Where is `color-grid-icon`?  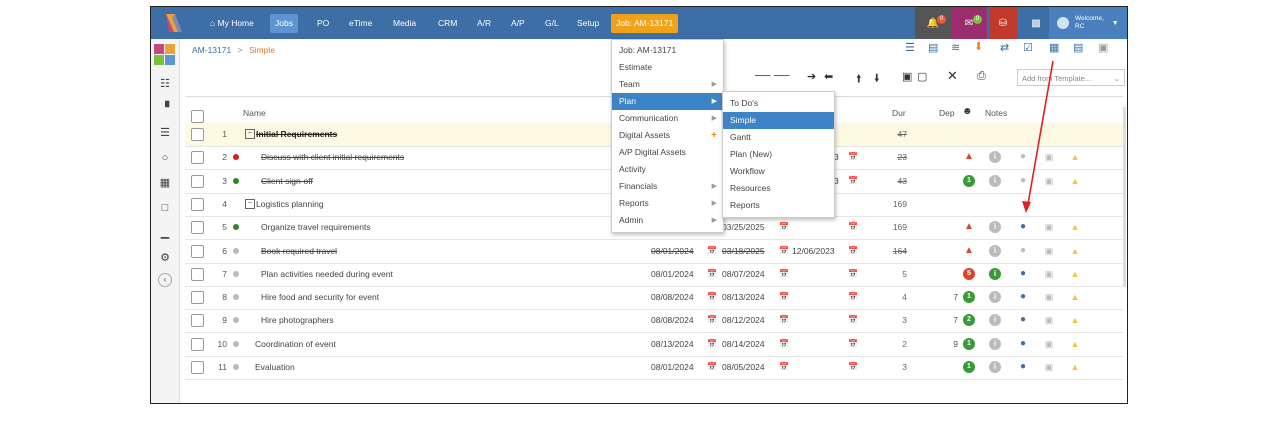
color-grid-icon is located at coordinates (165, 55).